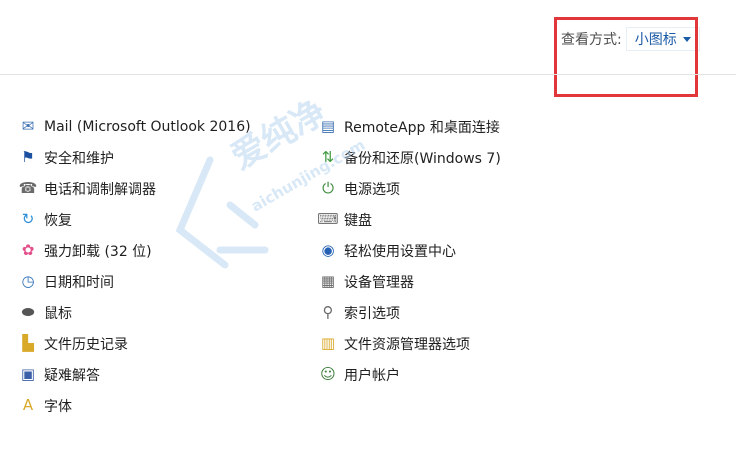  What do you see at coordinates (28, 126) in the screenshot?
I see `mail-icon: ✉` at bounding box center [28, 126].